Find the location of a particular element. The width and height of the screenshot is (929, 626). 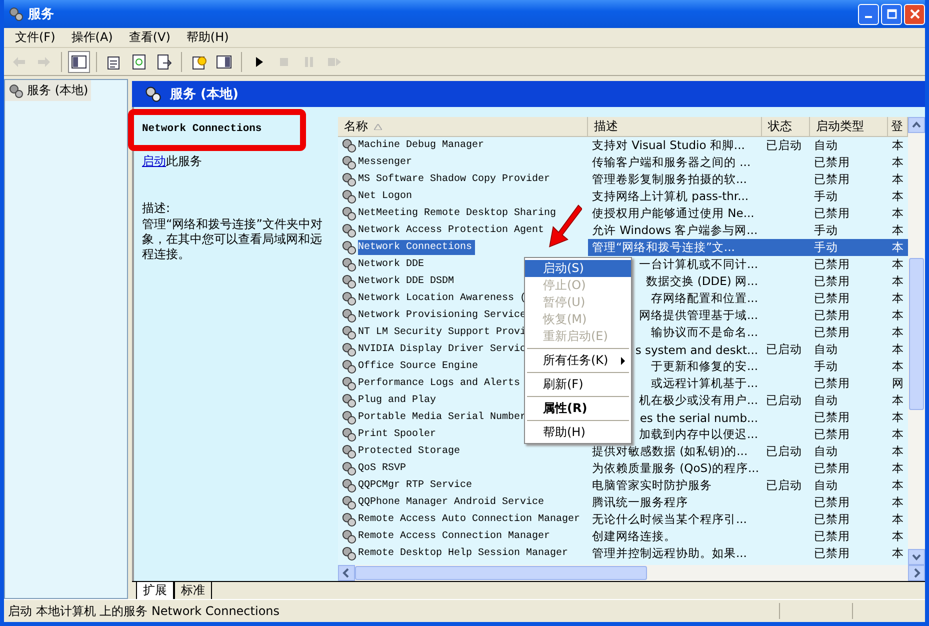

vertical-scrollbar is located at coordinates (916, 341).